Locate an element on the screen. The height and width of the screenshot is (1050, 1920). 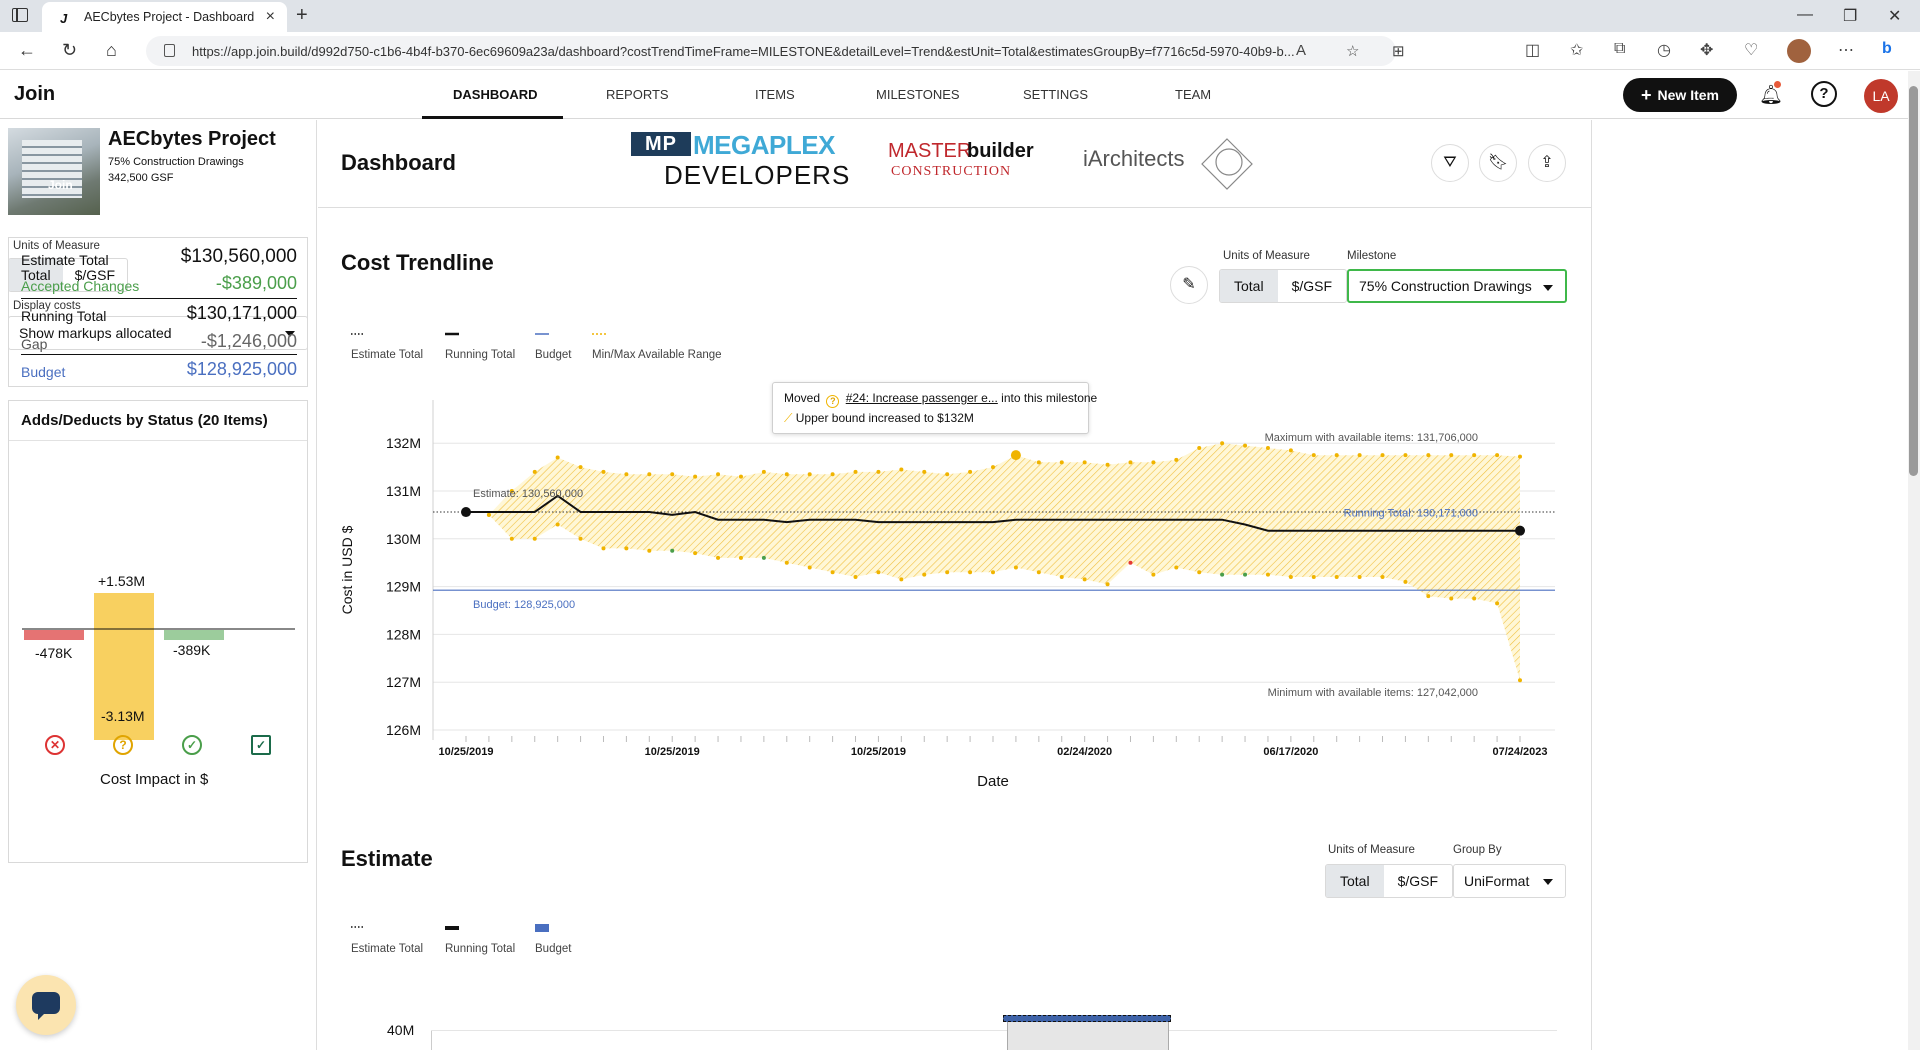
split-screen-icon: ◫ is located at coordinates (1532, 50).